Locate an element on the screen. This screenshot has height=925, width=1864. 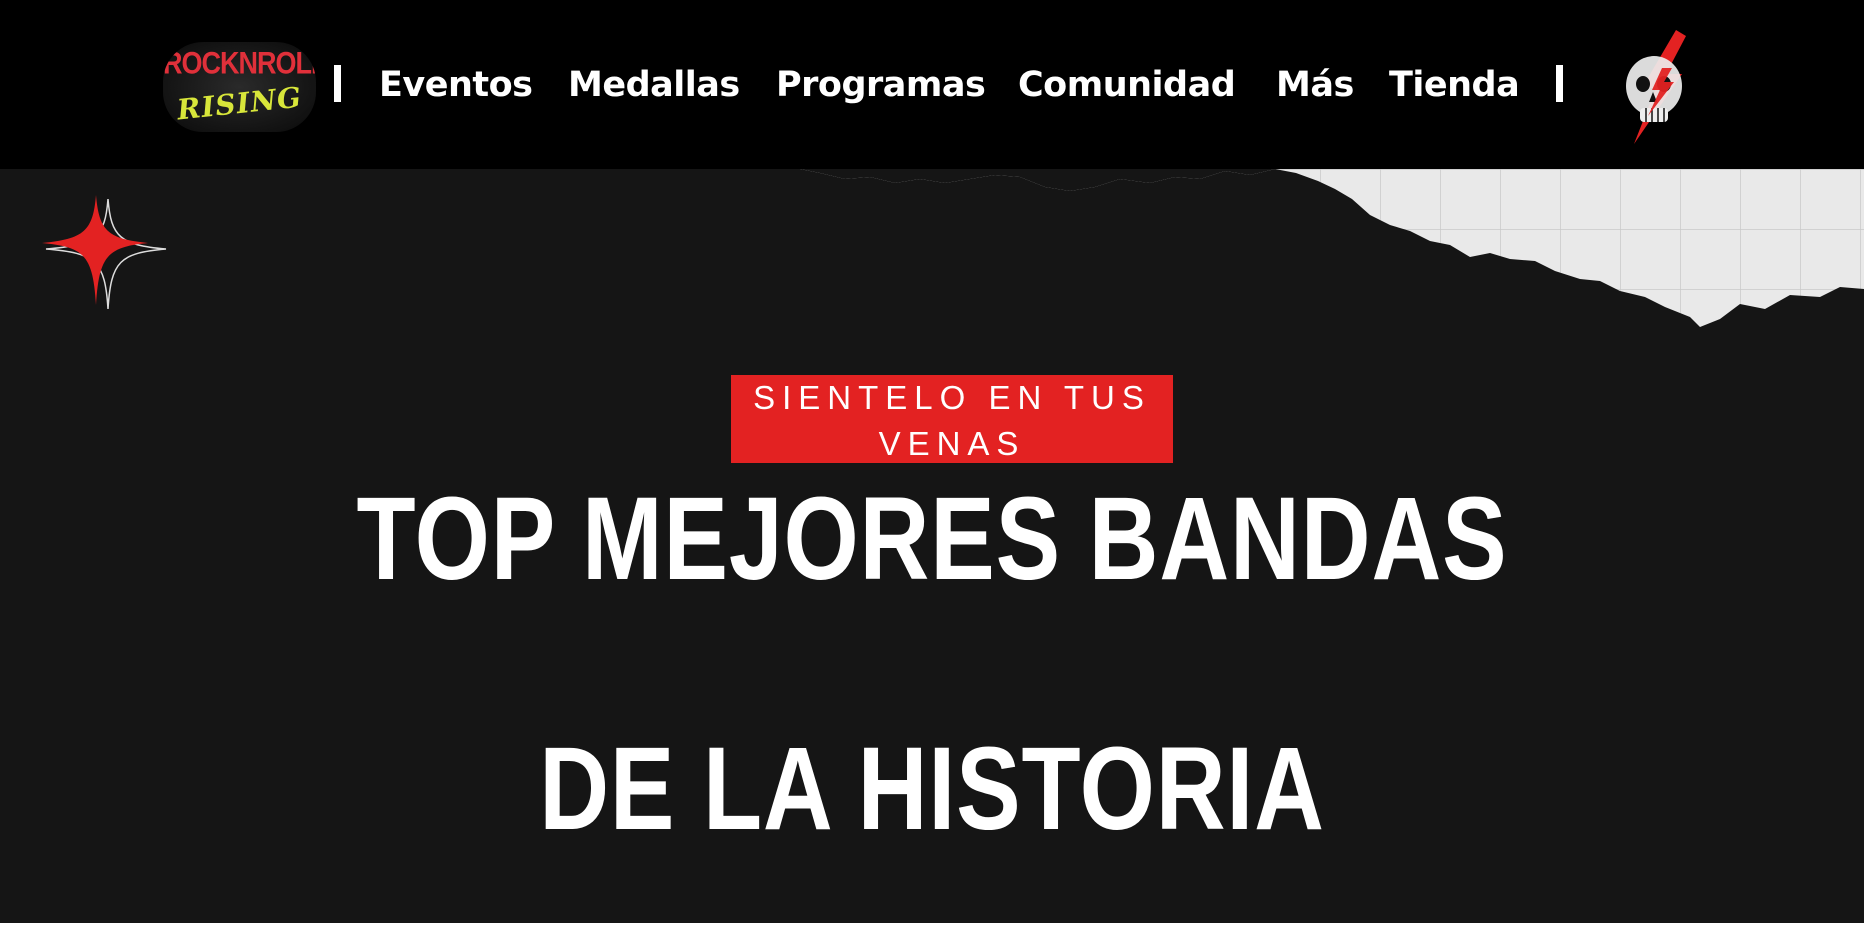
nav-item-mas: Más is located at coordinates (1315, 85).